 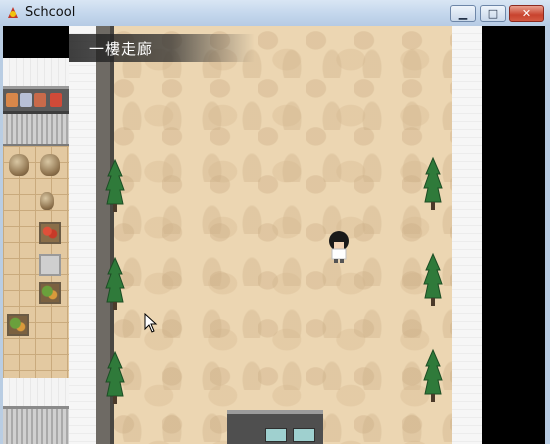 What do you see at coordinates (82, 235) in the screenshot?
I see `hall-wall-left` at bounding box center [82, 235].